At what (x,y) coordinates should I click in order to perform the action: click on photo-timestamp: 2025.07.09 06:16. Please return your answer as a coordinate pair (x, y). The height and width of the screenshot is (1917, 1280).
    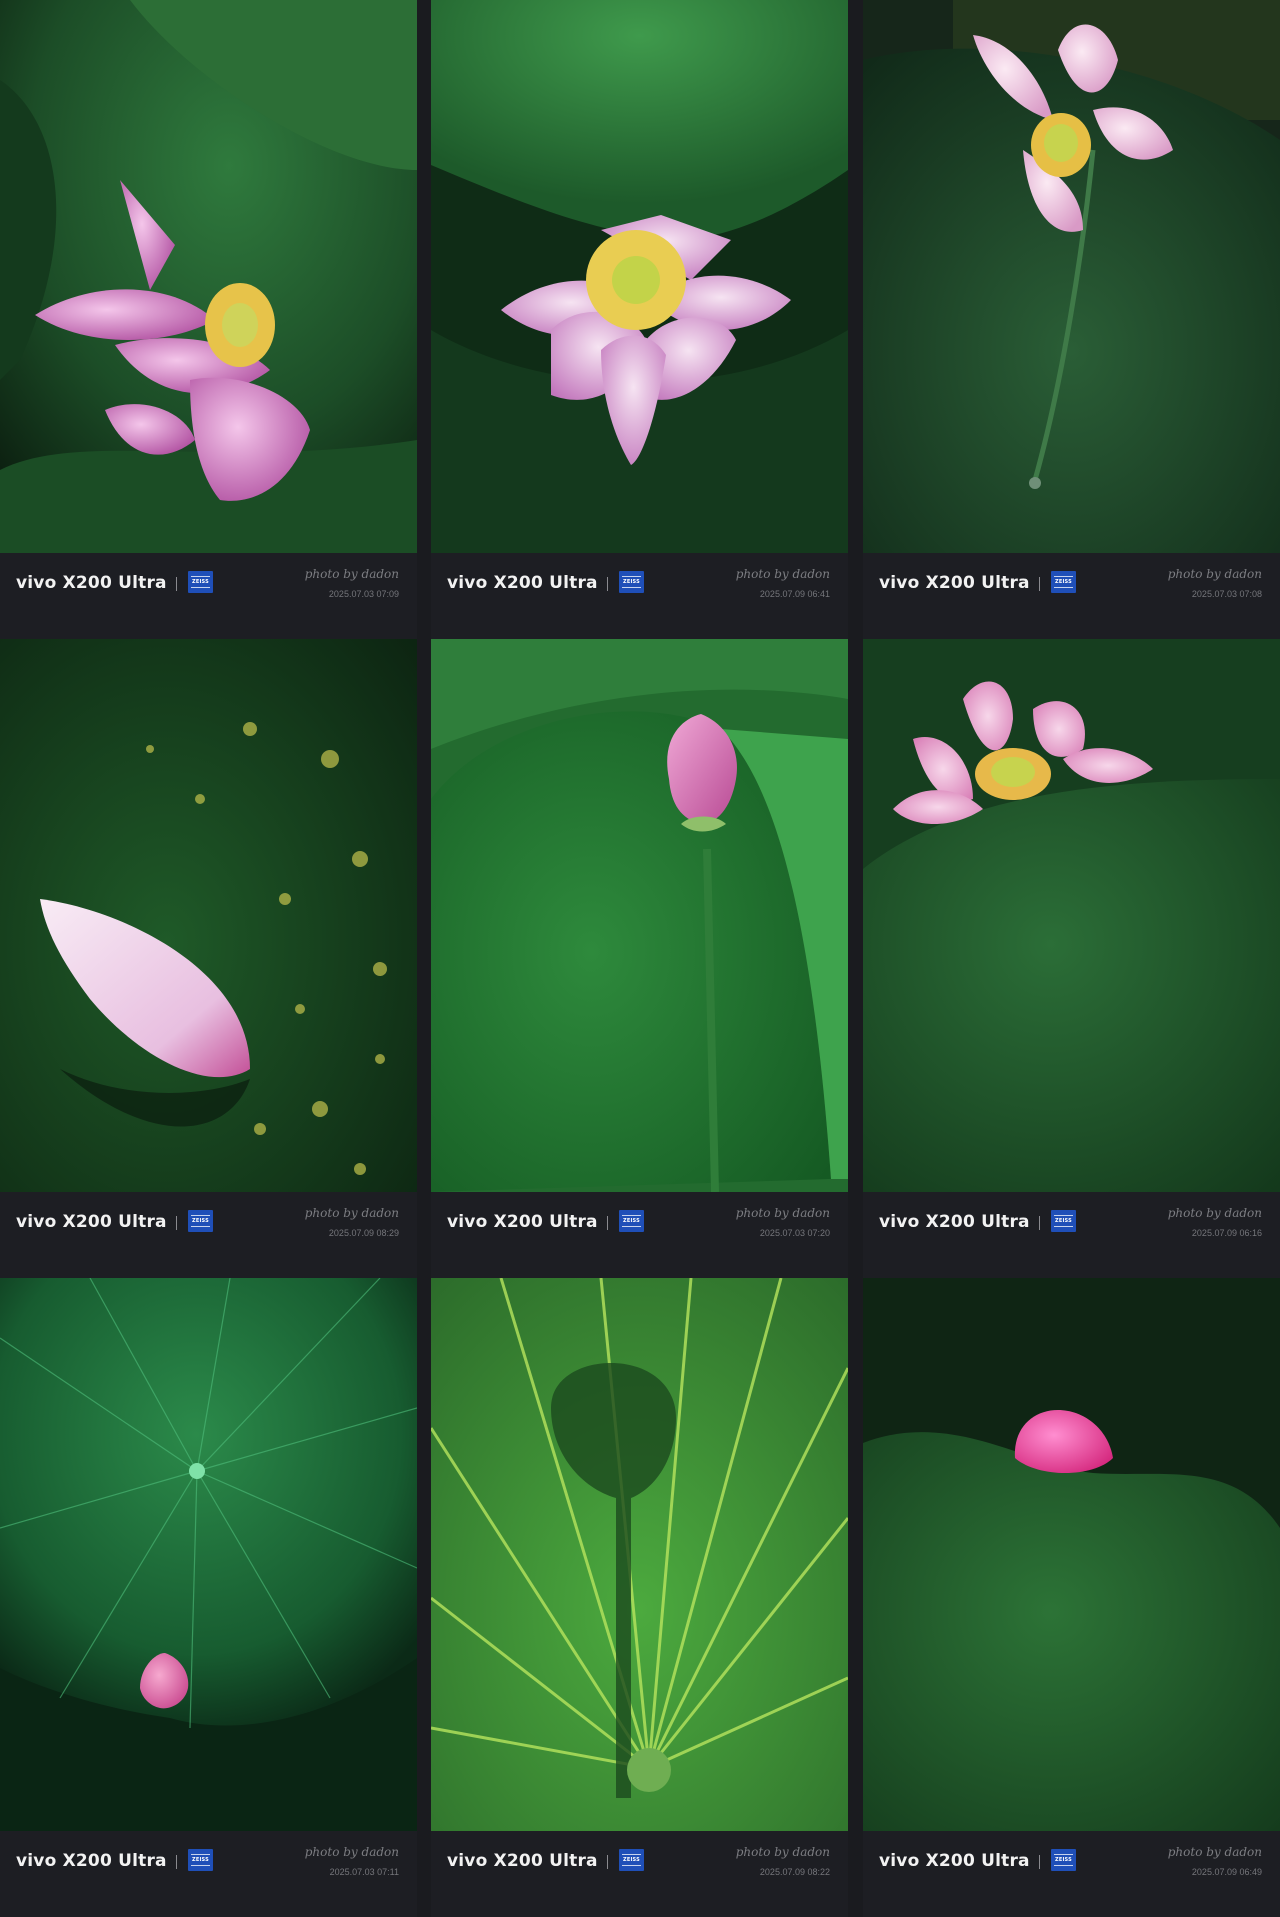
    Looking at the image, I should click on (1226, 1233).